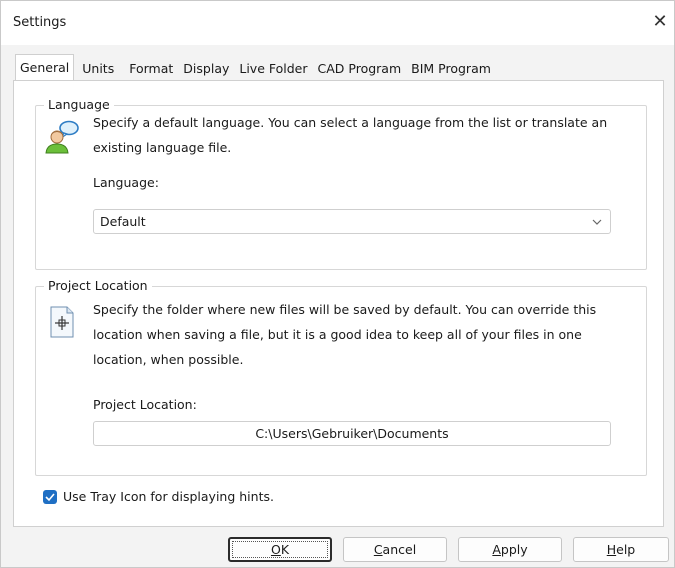  Describe the element at coordinates (145, 404) in the screenshot. I see `project-location-label: Project Location:` at that location.